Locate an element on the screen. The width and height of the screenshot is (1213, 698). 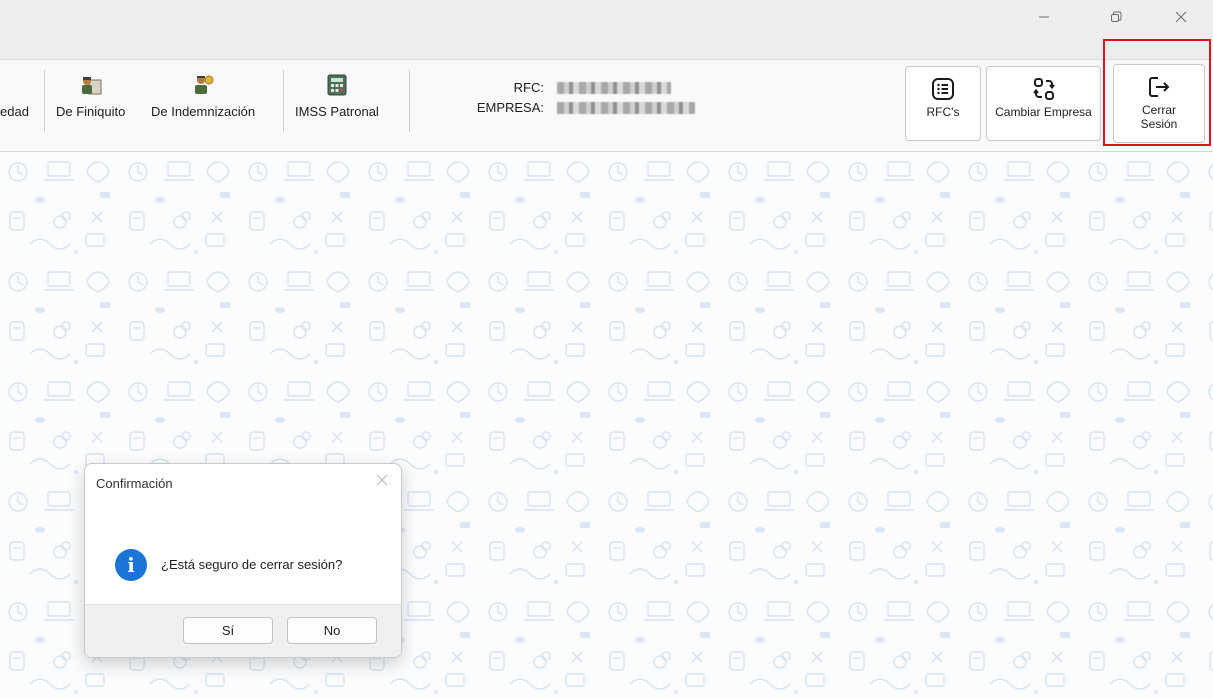
minimize-icon is located at coordinates (1044, 17).